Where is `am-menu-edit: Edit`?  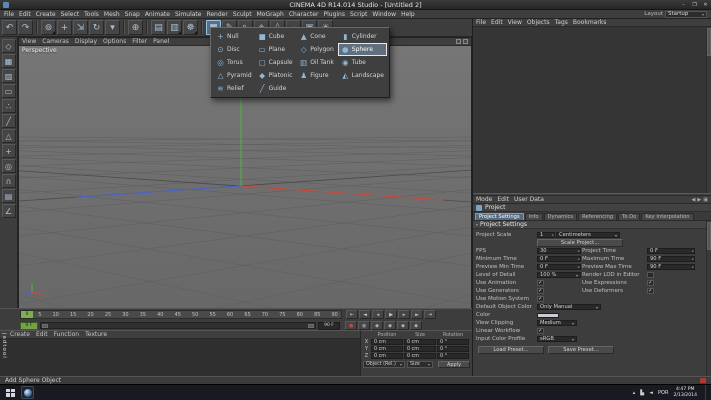
am-menu-edit: Edit is located at coordinates (503, 199).